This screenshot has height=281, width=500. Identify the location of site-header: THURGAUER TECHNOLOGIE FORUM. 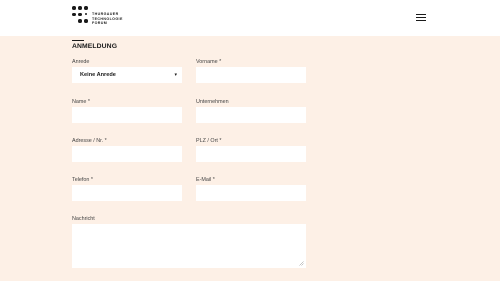
(250, 18).